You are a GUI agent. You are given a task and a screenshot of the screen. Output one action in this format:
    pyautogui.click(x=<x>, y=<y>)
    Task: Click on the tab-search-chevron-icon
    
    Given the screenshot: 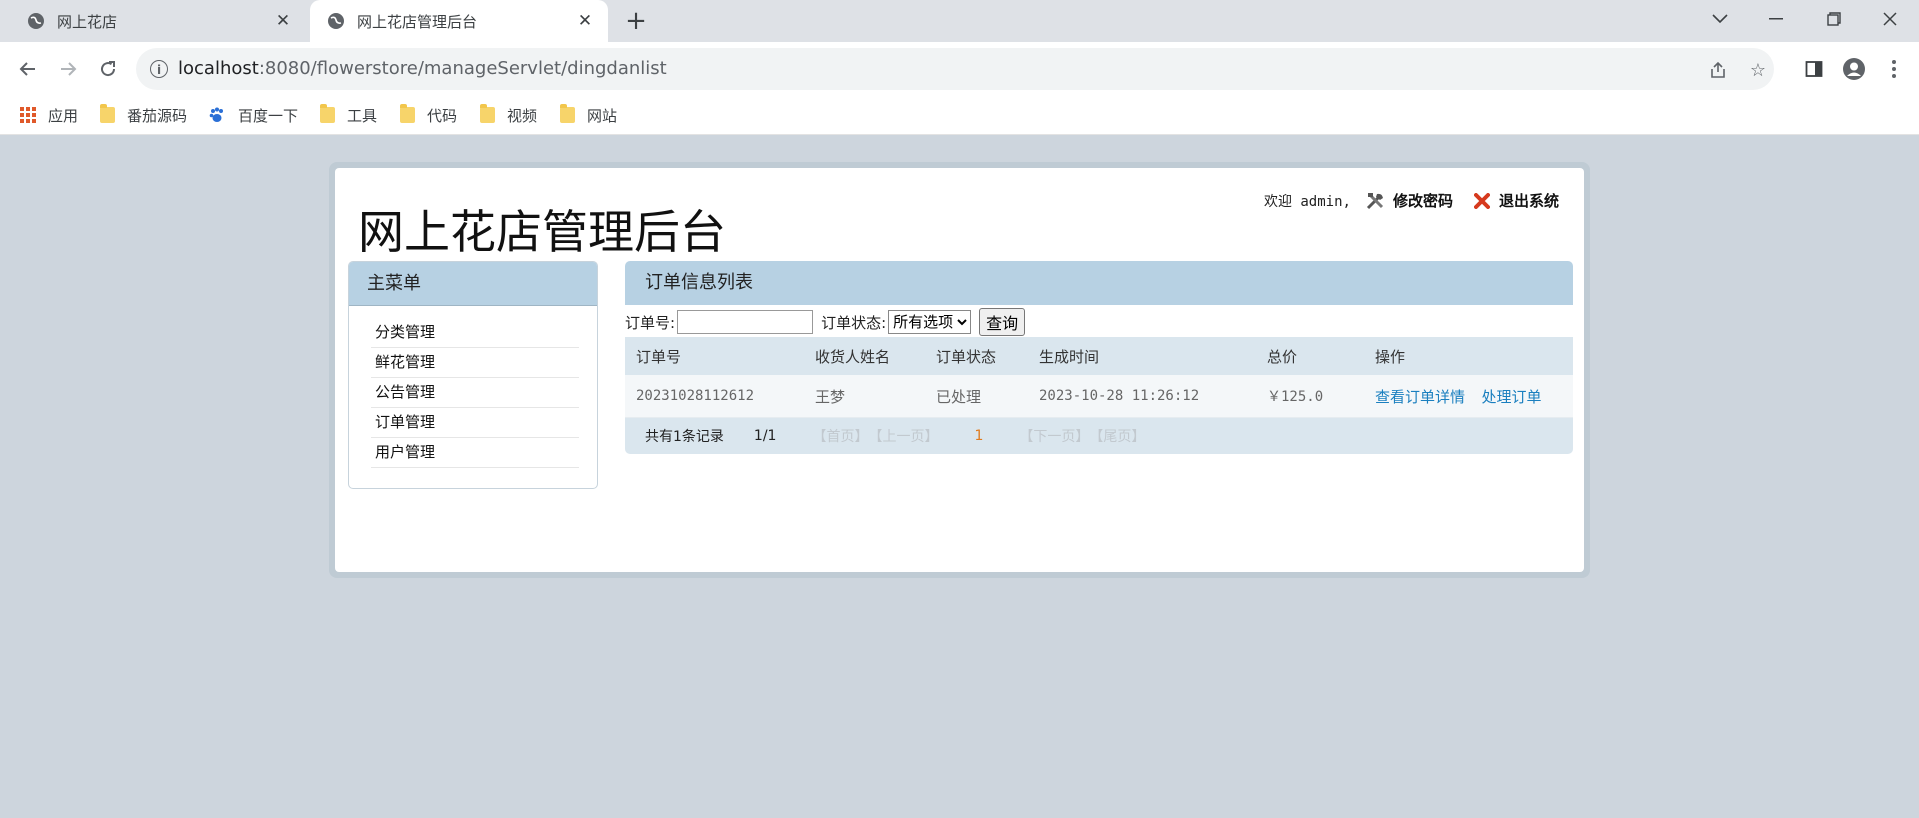 What is the action you would take?
    pyautogui.click(x=1720, y=19)
    